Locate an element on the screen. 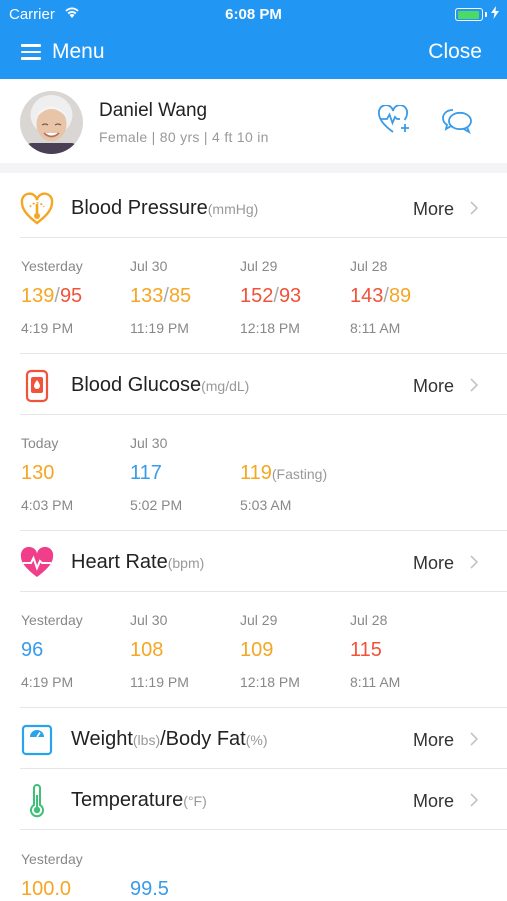 The height and width of the screenshot is (901, 507). reading-value: 139/95 is located at coordinates (52, 296).